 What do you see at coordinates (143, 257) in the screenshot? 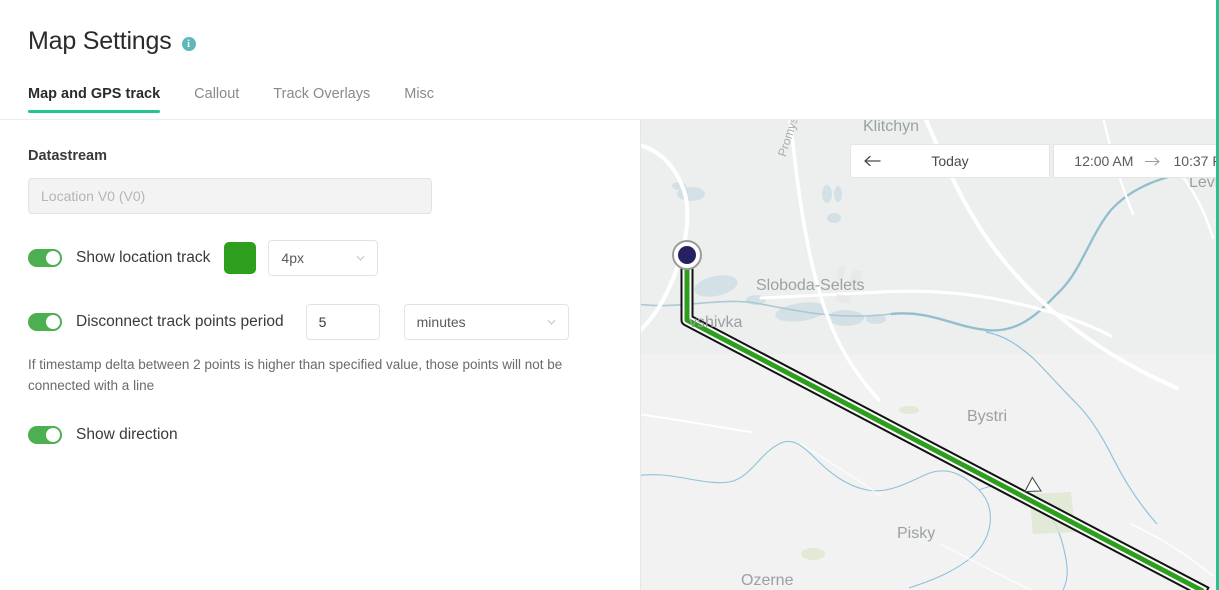
I see `show-location-track-label: Show location track` at bounding box center [143, 257].